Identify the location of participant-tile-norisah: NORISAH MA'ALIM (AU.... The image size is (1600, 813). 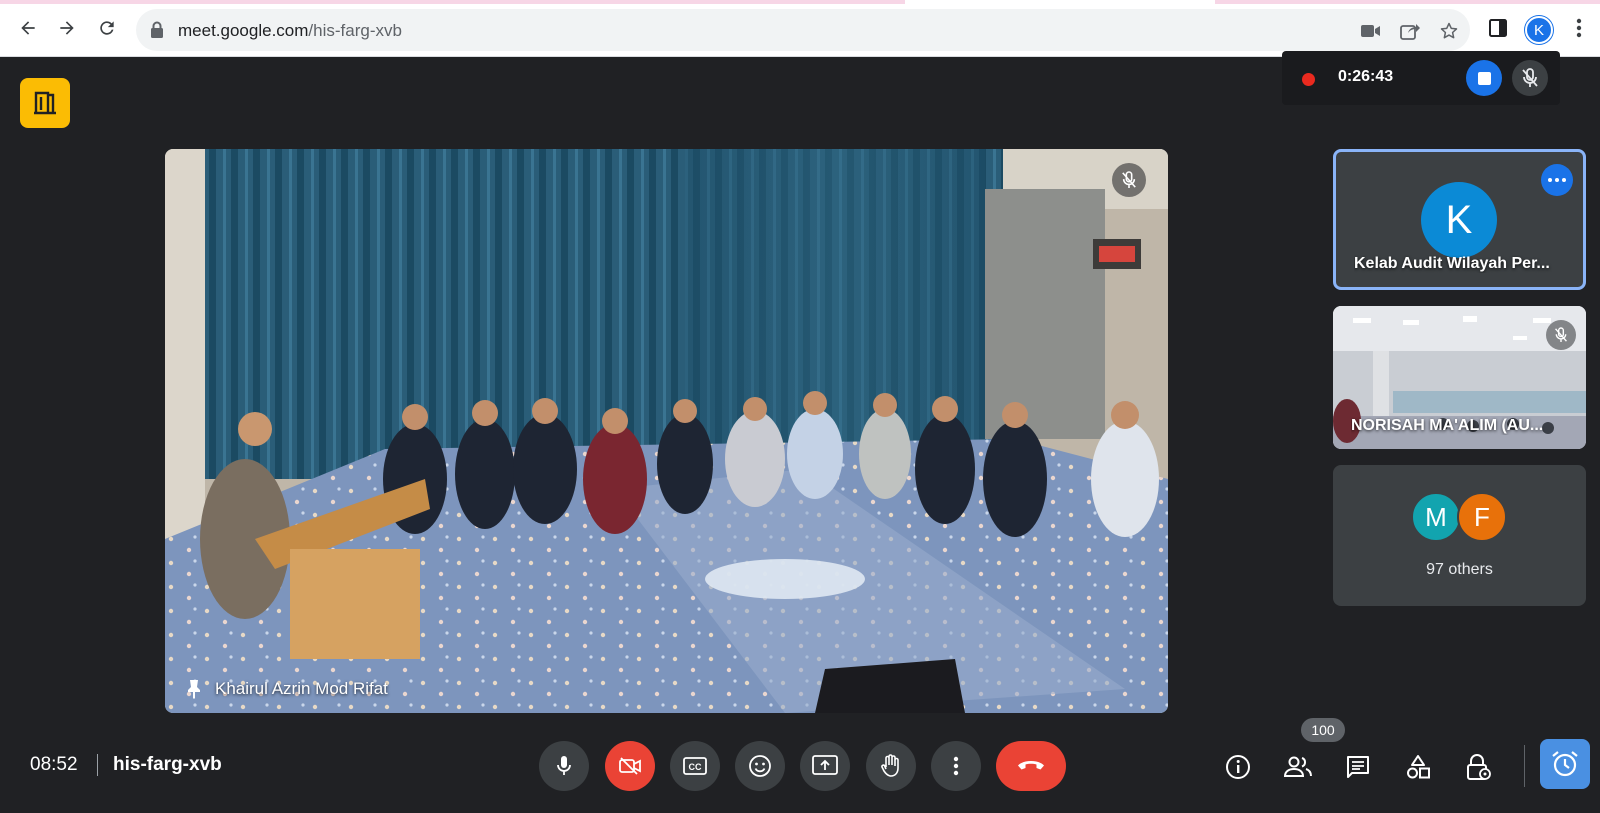
(1459, 377).